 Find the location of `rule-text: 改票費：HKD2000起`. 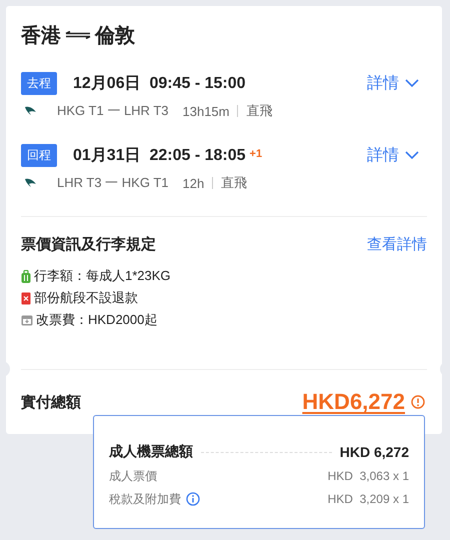

rule-text: 改票費：HKD2000起 is located at coordinates (97, 320).